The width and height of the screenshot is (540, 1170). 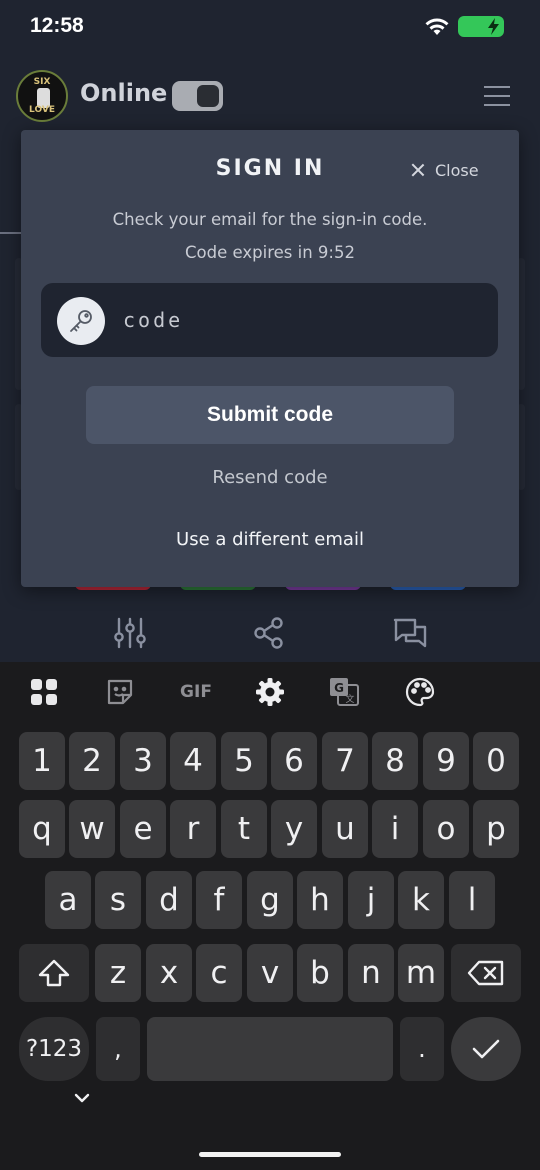 I want to click on shift-icon, so click(x=54, y=973).